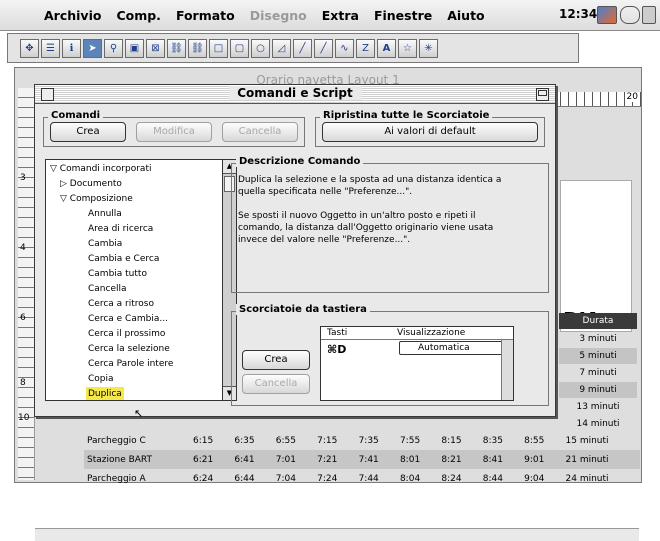  What do you see at coordinates (630, 15) in the screenshot?
I see `control-strip-icon` at bounding box center [630, 15].